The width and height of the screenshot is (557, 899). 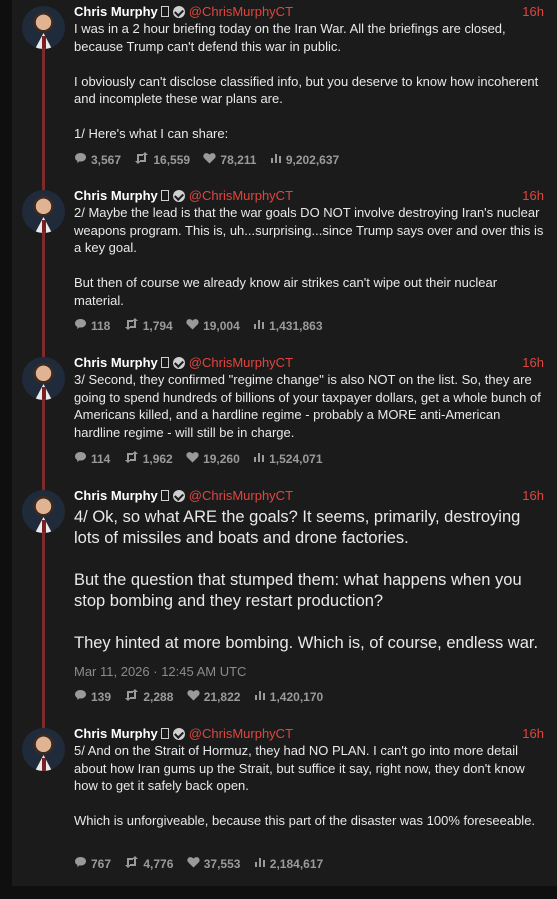 I want to click on retweet-count: 4,776, so click(x=158, y=863).